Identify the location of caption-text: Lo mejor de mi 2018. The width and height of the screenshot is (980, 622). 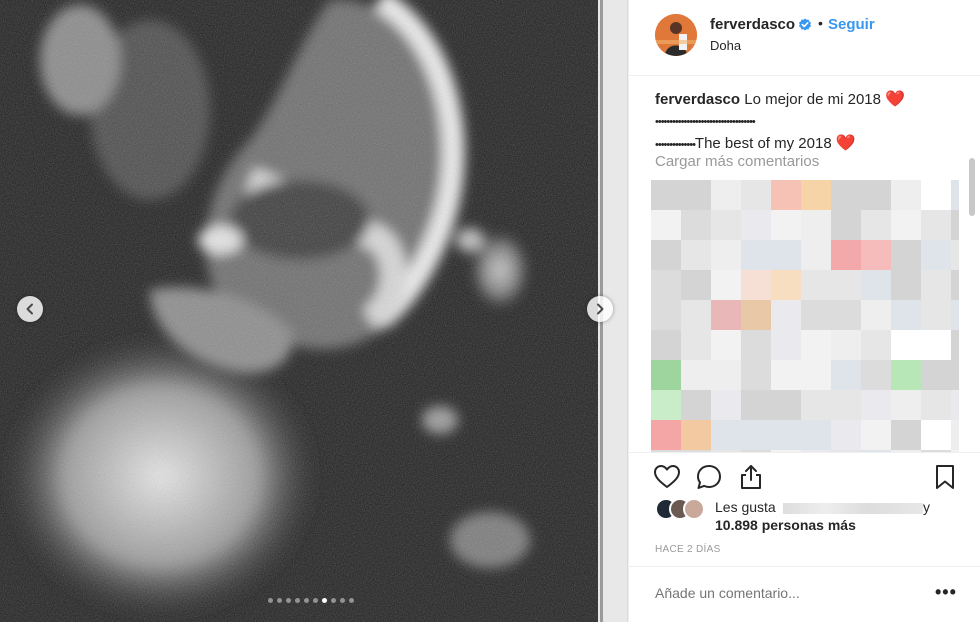
(812, 99).